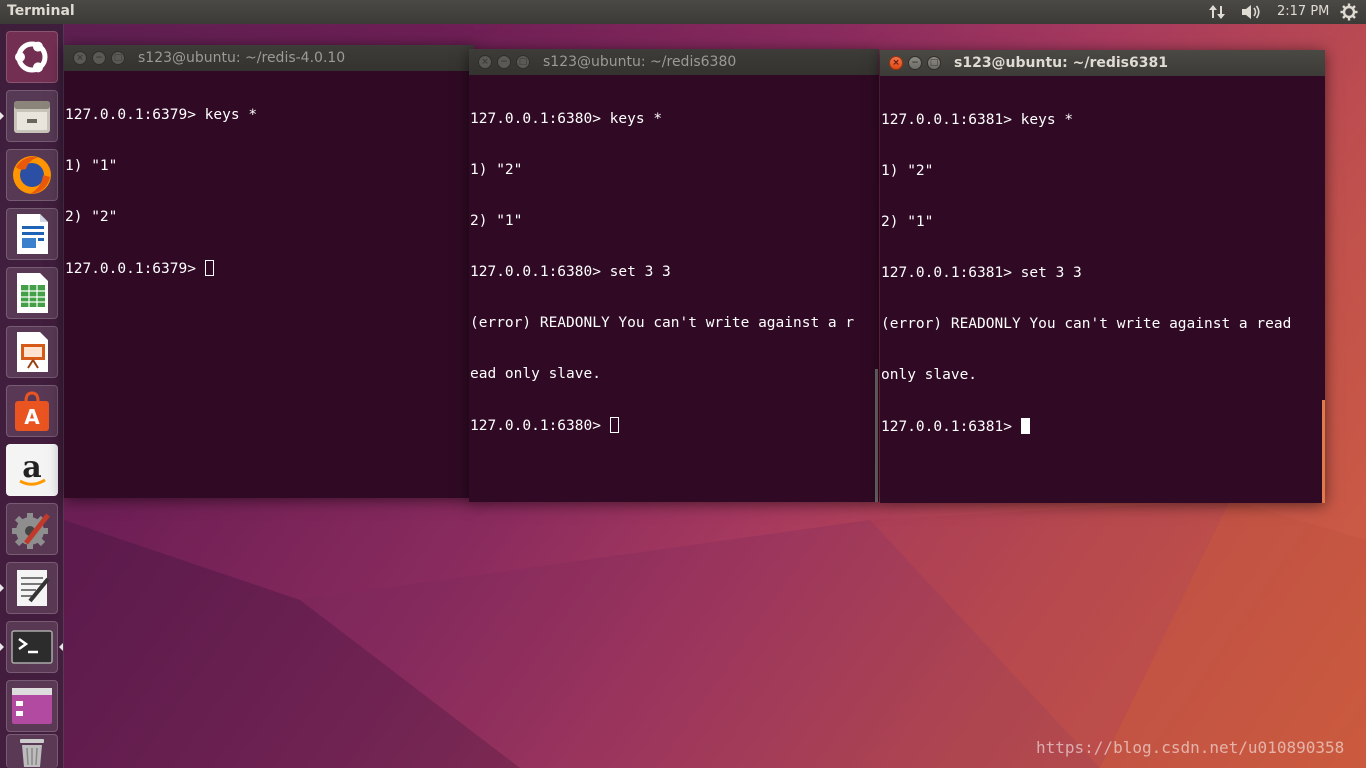  I want to click on settings-launcher-button, so click(32, 529).